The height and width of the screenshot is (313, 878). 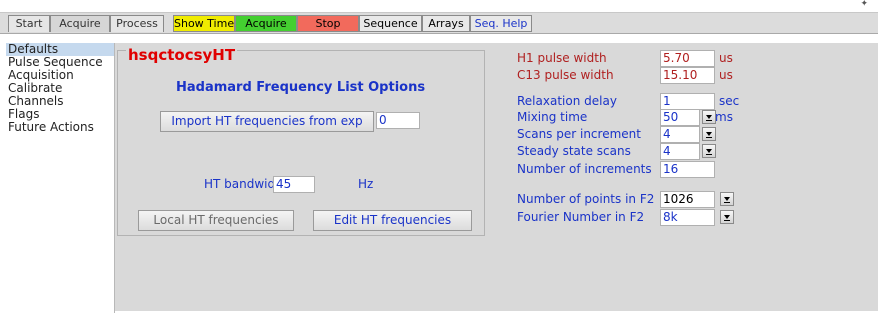 What do you see at coordinates (501, 23) in the screenshot?
I see `seq-help-button: Seq. Help` at bounding box center [501, 23].